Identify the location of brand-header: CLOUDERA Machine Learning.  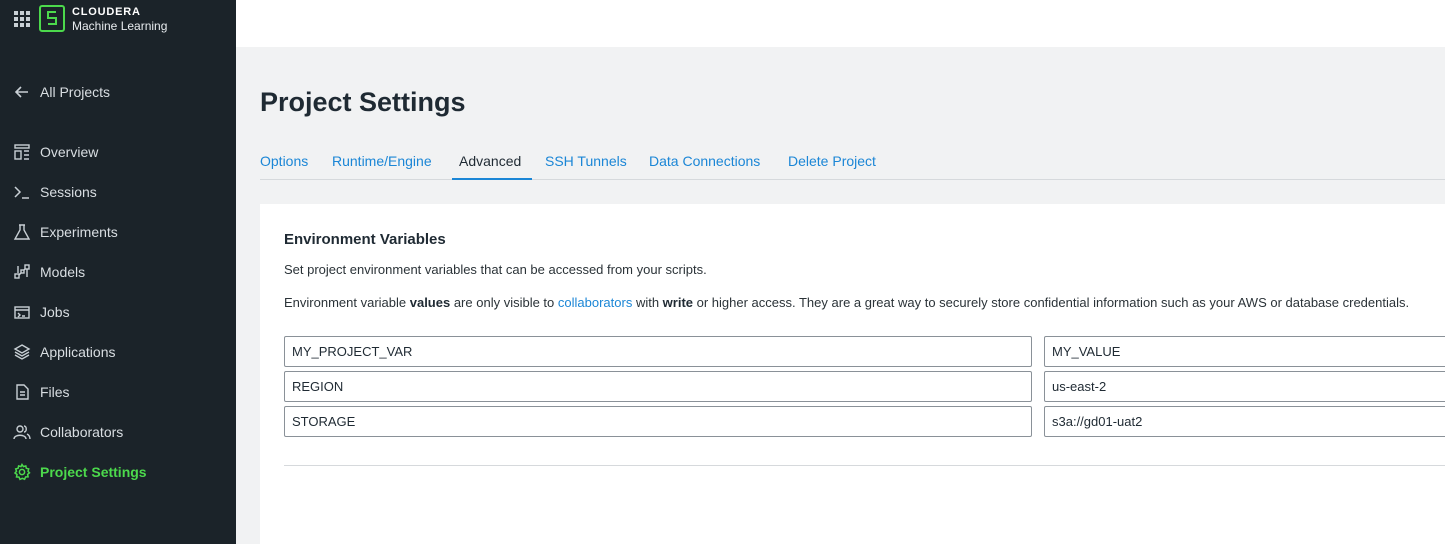
(118, 20).